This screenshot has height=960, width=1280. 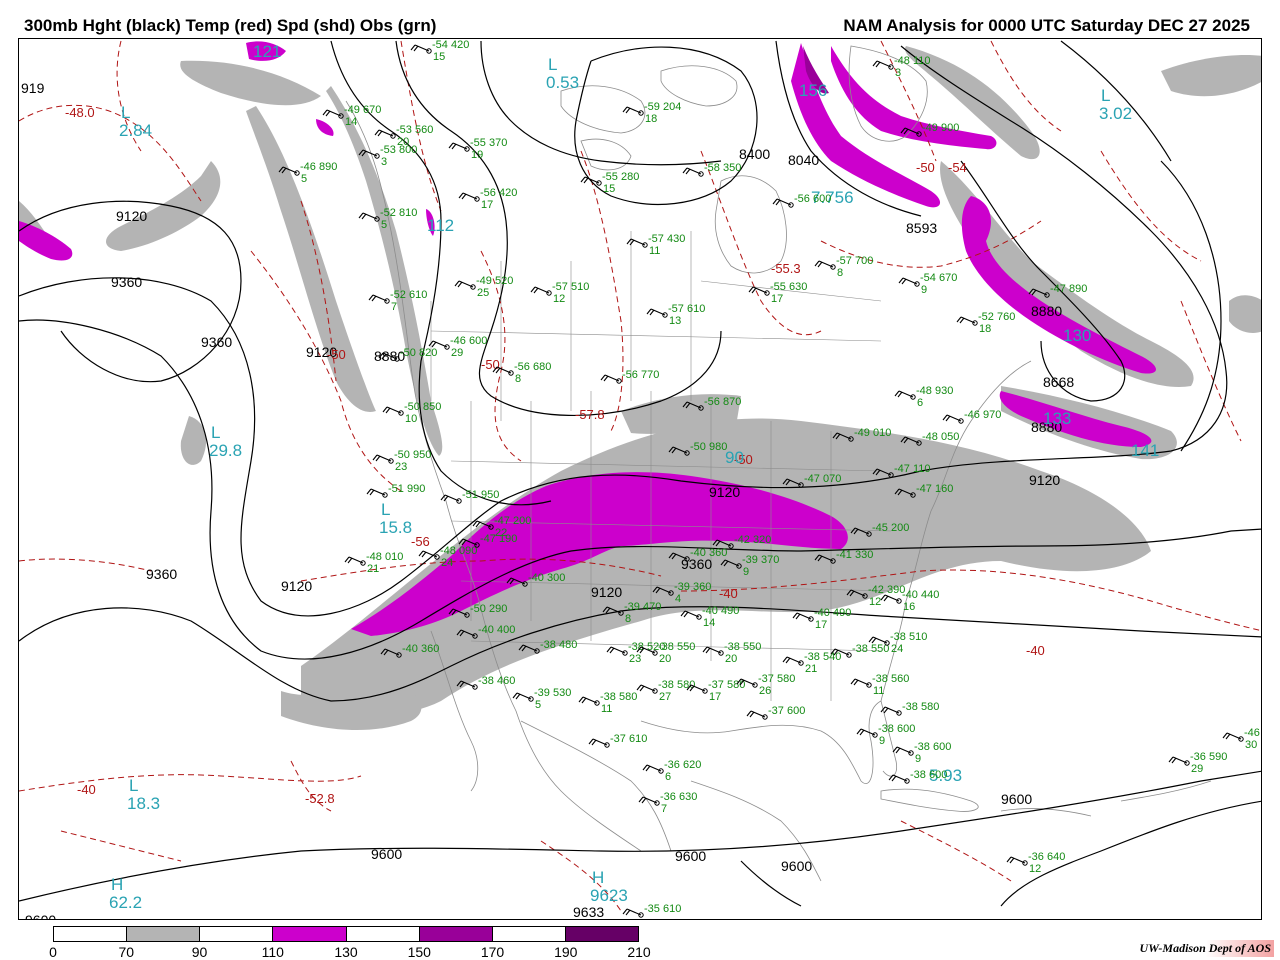 What do you see at coordinates (308, 167) in the screenshot?
I see `obs-temperature: -46` at bounding box center [308, 167].